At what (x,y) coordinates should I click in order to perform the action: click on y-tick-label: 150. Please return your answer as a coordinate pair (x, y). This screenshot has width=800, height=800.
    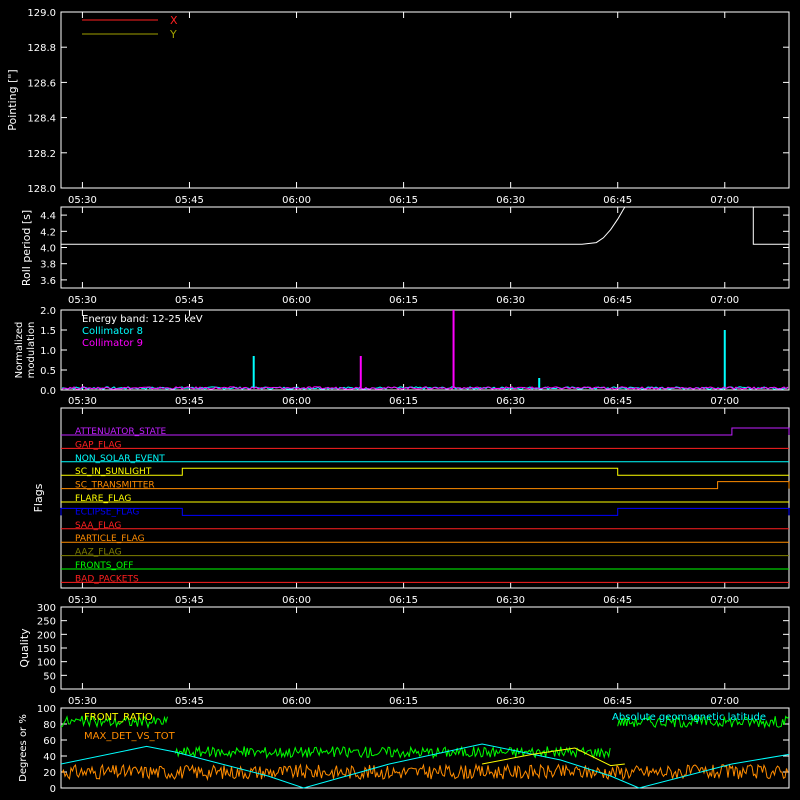
    Looking at the image, I should click on (46, 649).